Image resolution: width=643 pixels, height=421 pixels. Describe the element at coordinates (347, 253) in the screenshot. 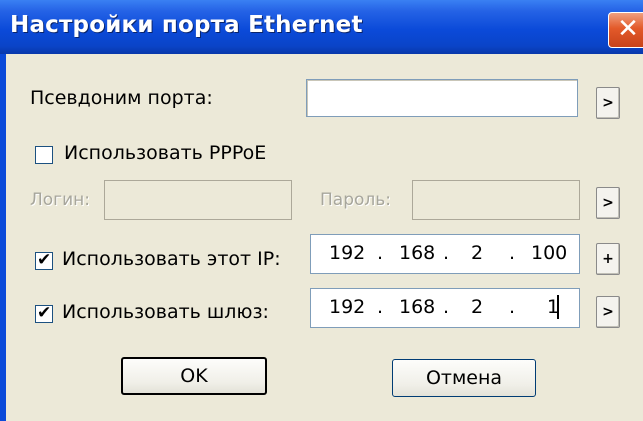

I see `ip-octet-1: 192` at that location.